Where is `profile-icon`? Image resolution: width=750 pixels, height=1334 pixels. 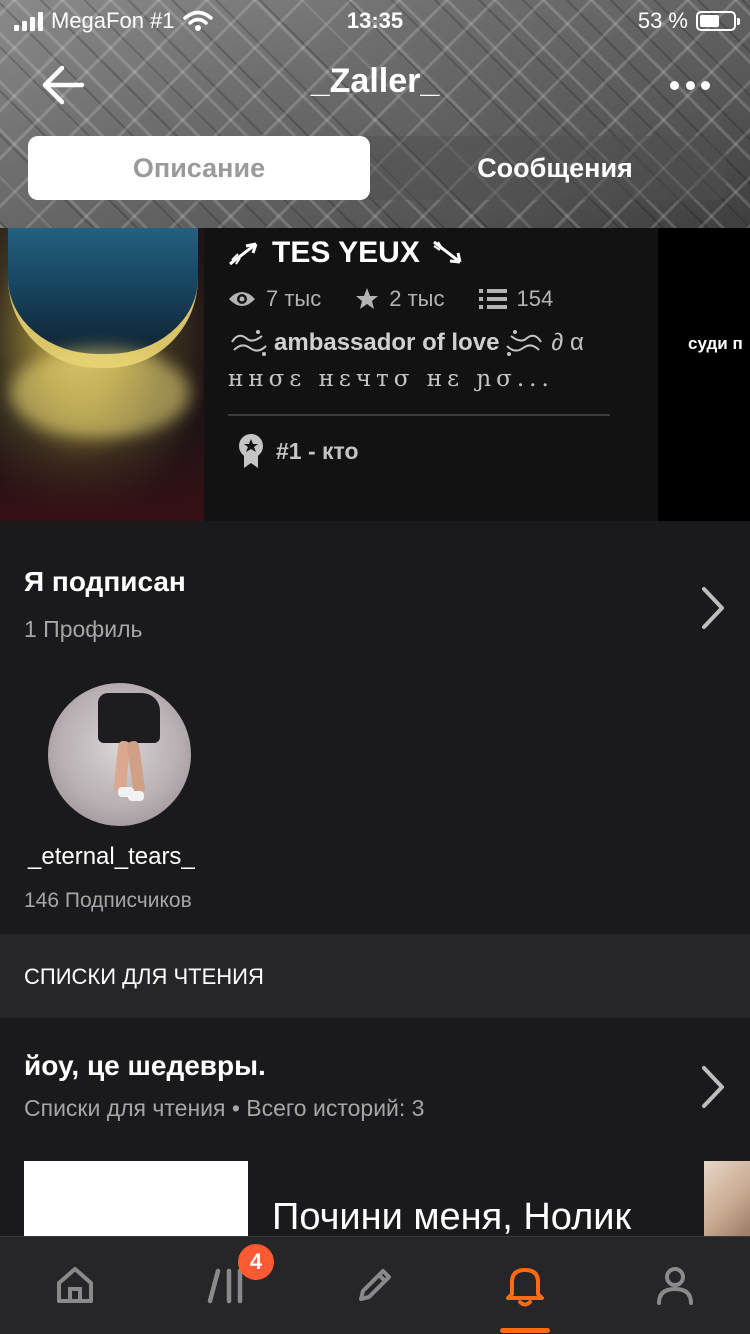
profile-icon is located at coordinates (675, 1286).